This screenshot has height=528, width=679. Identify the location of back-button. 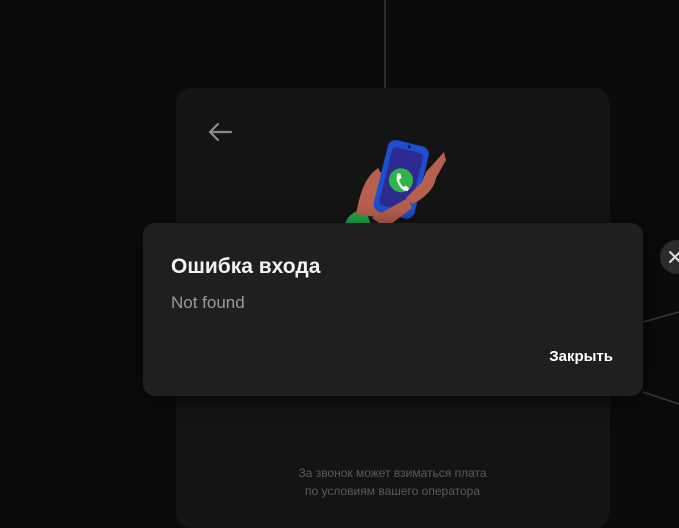
(220, 132).